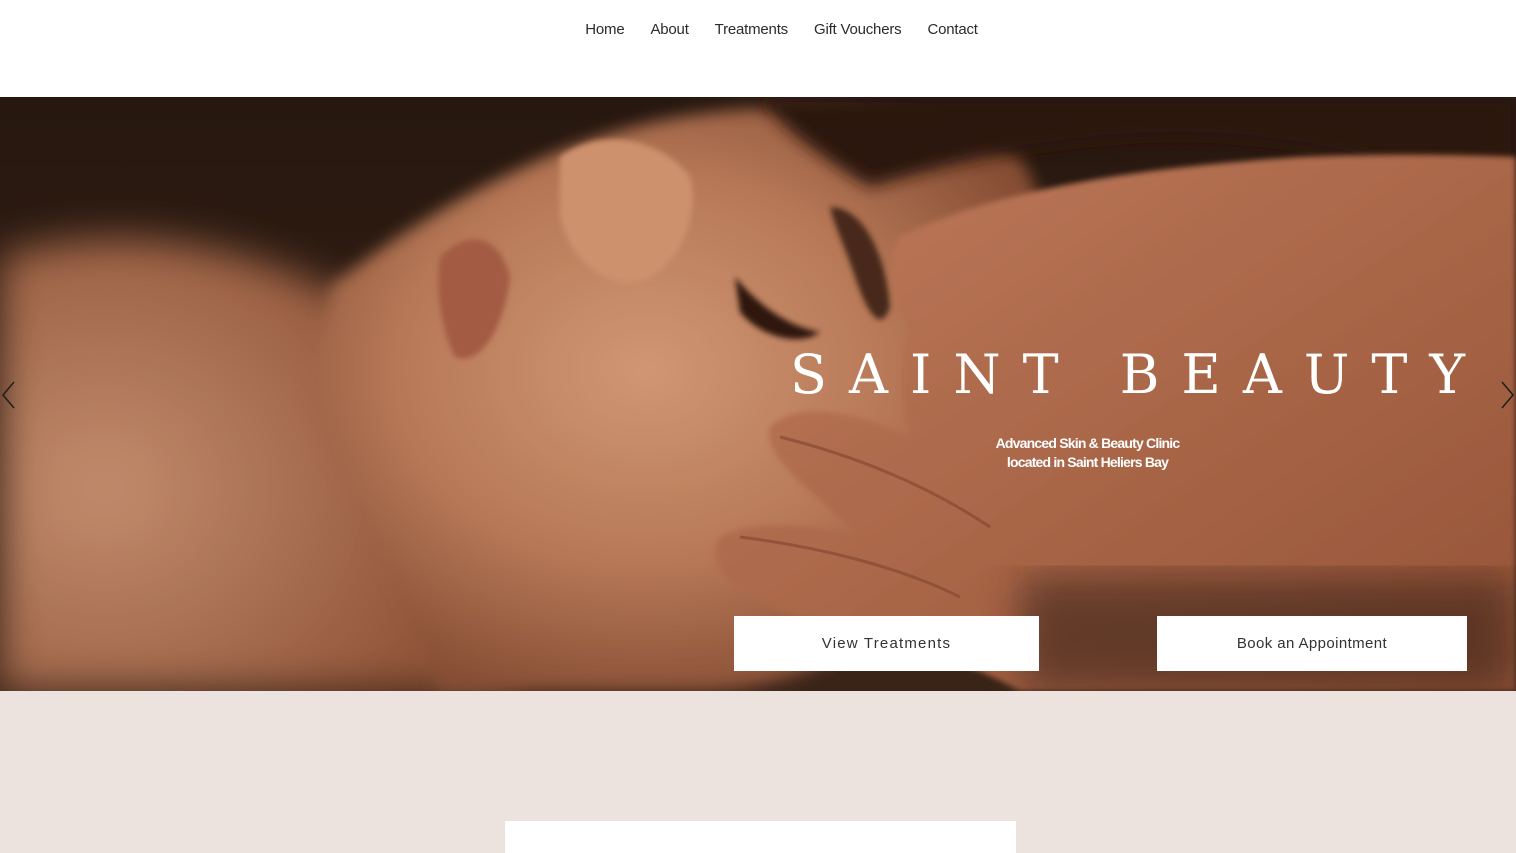  Describe the element at coordinates (9, 395) in the screenshot. I see `chevron-left-icon` at that location.